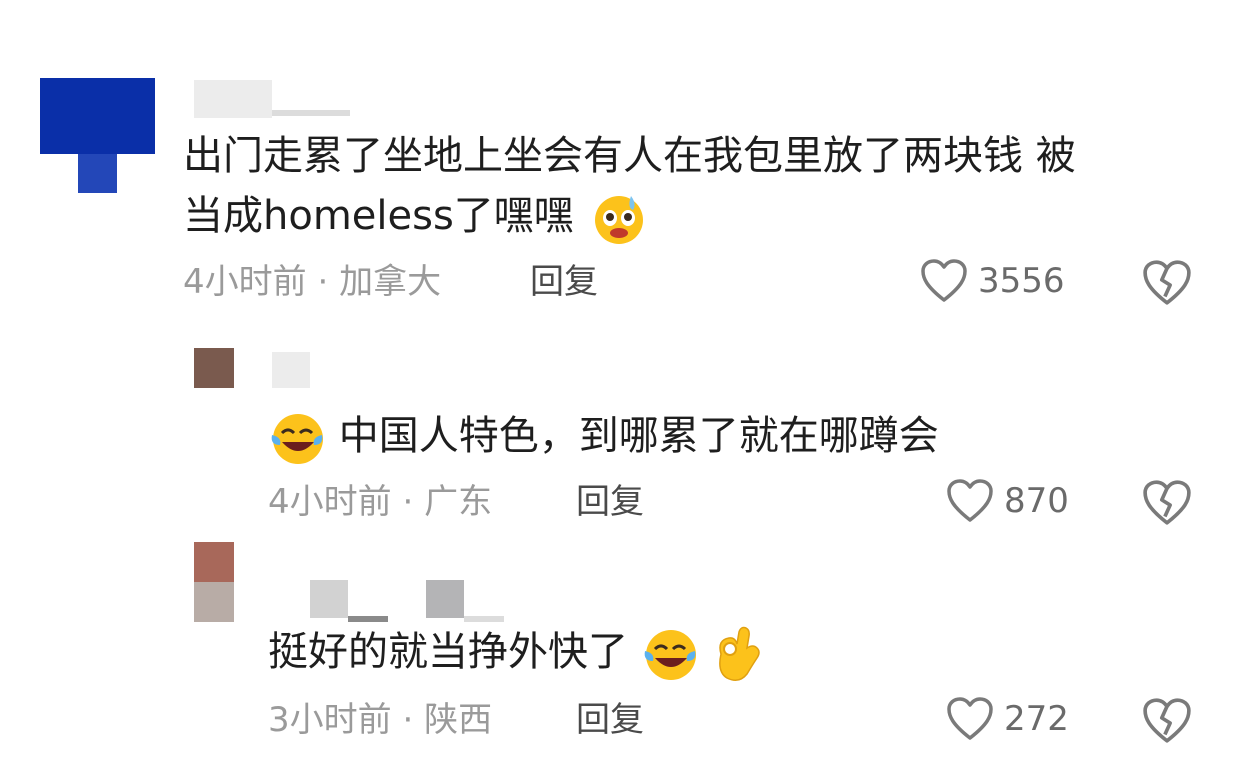  I want to click on comment-text: 当成homeless了嘿嘿, so click(415, 216).